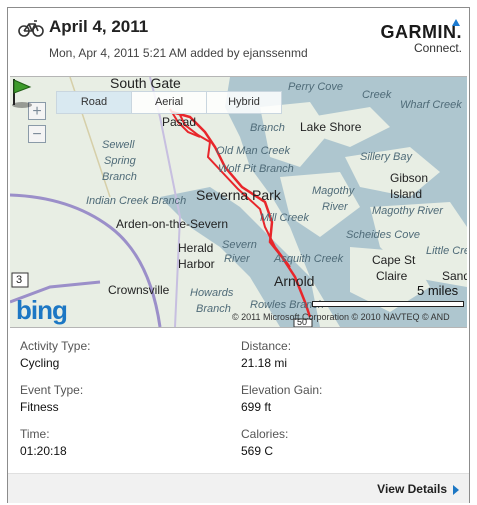 The width and height of the screenshot is (477, 505). I want to click on view-details-link: View Details, so click(418, 489).